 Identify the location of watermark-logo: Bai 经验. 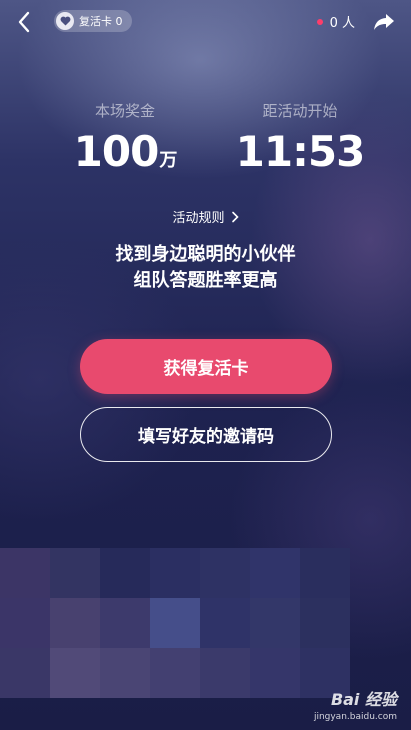
(355, 698).